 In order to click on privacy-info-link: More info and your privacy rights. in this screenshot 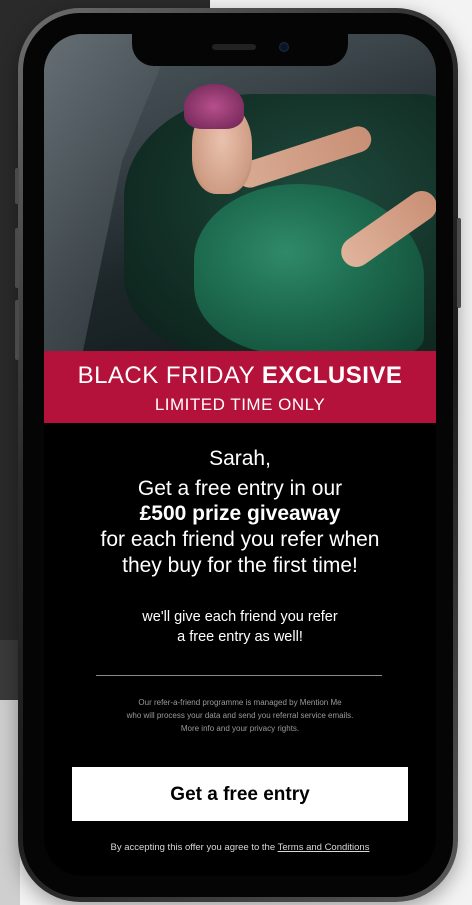, I will do `click(240, 728)`.